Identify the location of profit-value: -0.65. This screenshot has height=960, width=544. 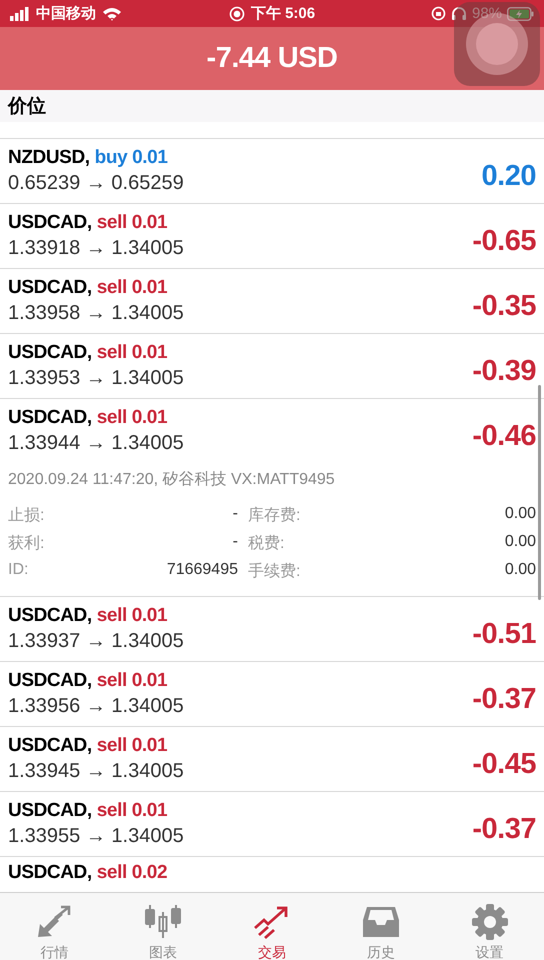
(504, 241).